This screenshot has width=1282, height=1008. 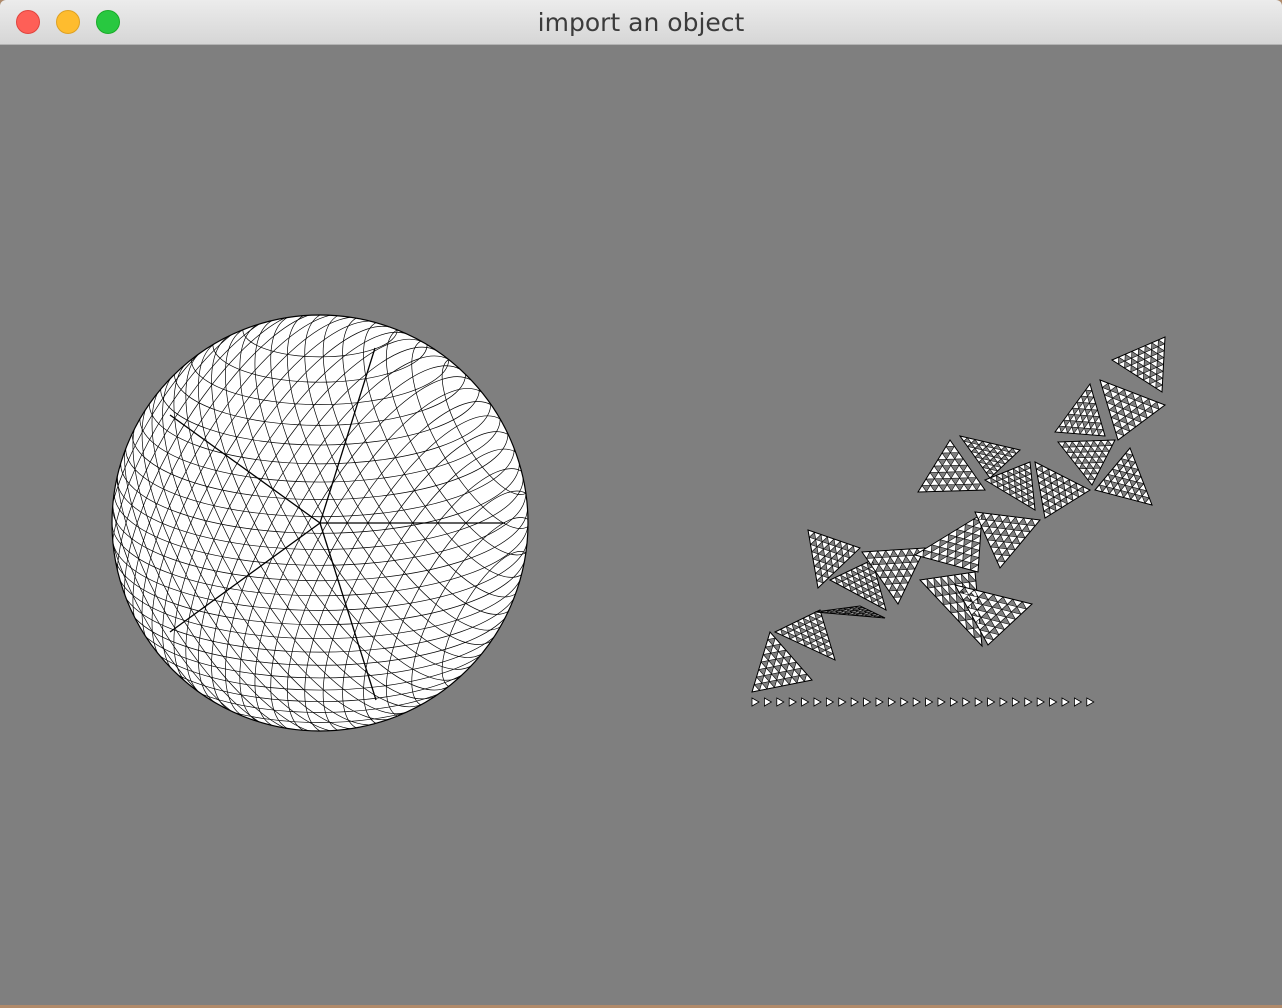 I want to click on title-bar: import an object, so click(x=641, y=22).